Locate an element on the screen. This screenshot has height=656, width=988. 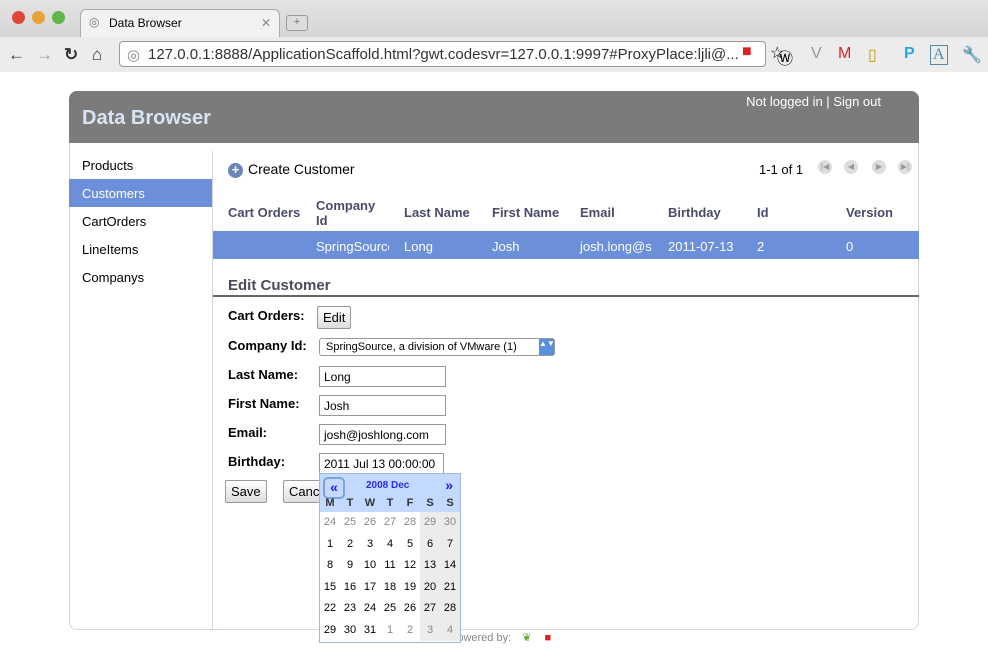
calendar-day: 13 is located at coordinates (430, 566).